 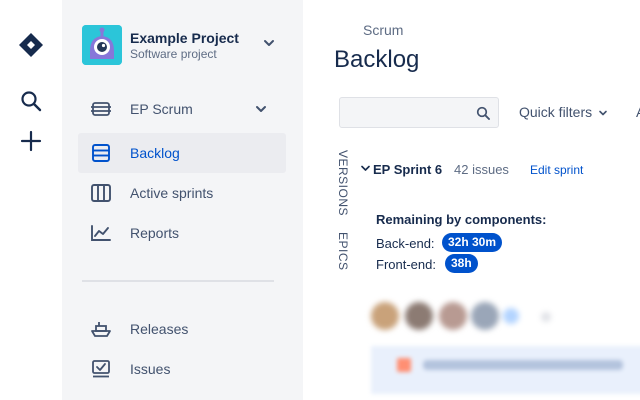 What do you see at coordinates (150, 369) in the screenshot?
I see `sidebar-item-label: Issues` at bounding box center [150, 369].